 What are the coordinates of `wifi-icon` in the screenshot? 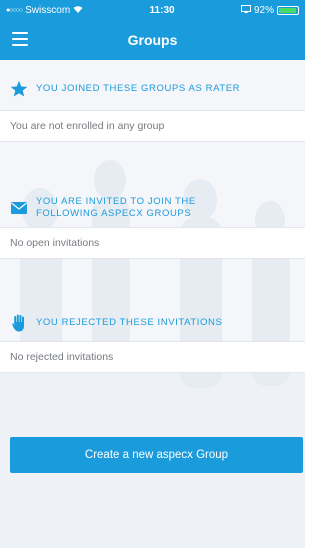 It's located at (78, 10).